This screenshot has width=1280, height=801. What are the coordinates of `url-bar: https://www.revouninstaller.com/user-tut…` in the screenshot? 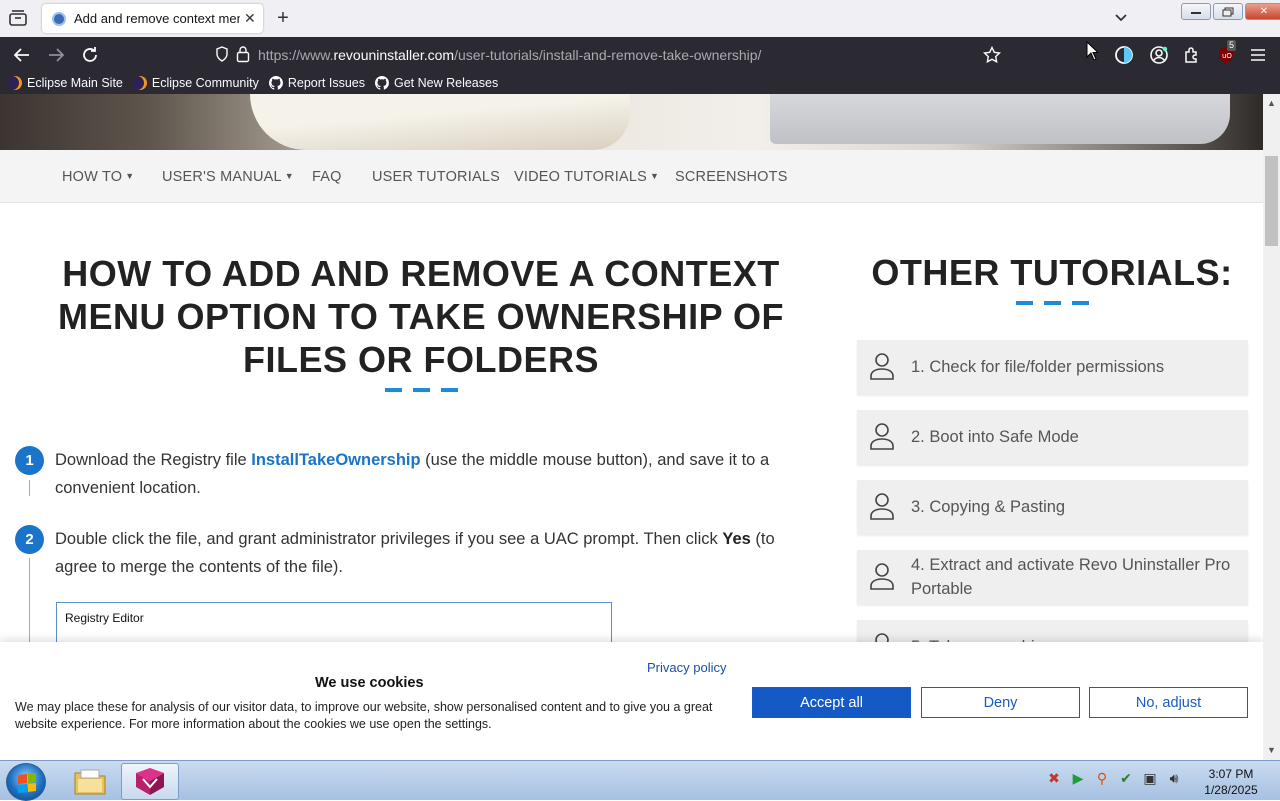 It's located at (613, 54).